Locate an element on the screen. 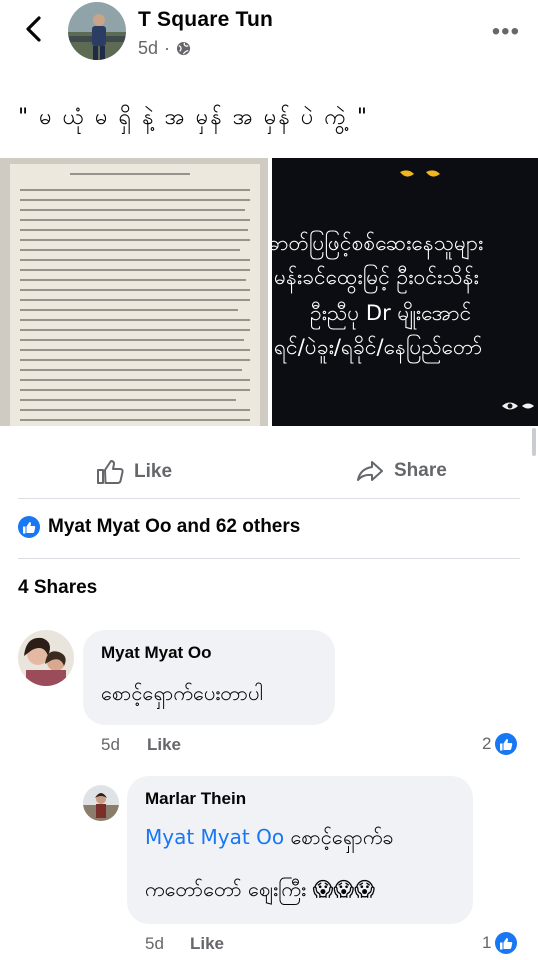  back-arrow-icon is located at coordinates (34, 29).